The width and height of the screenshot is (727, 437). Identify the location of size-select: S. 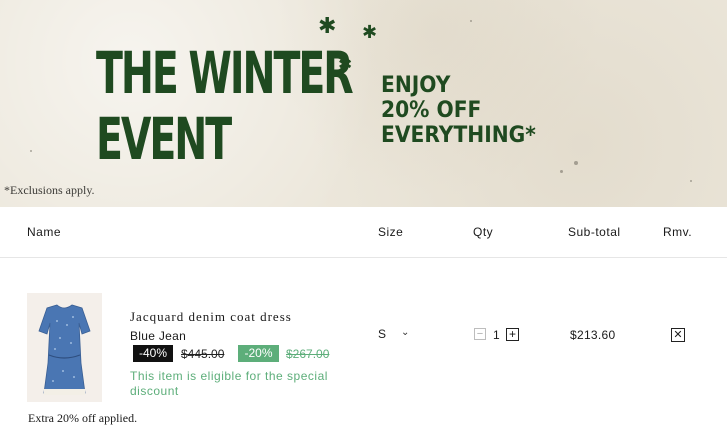
(382, 334).